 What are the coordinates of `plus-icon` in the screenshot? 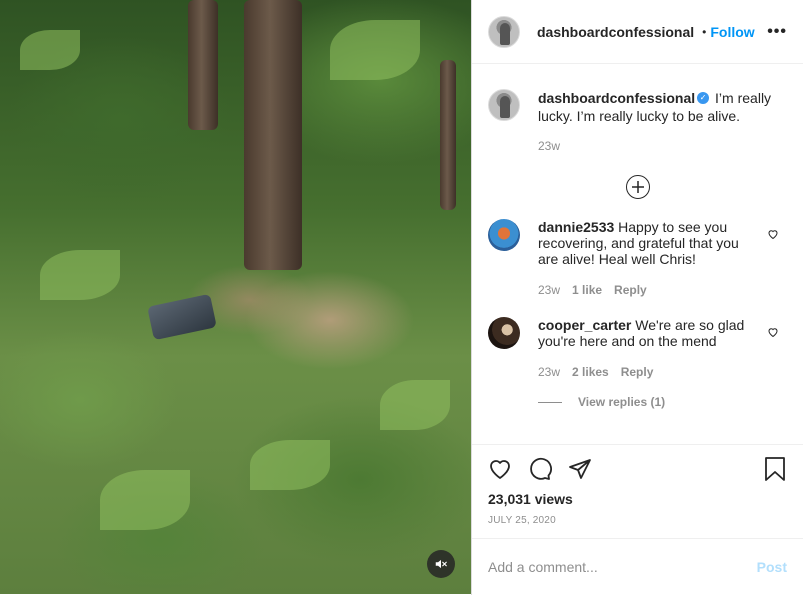 It's located at (637, 187).